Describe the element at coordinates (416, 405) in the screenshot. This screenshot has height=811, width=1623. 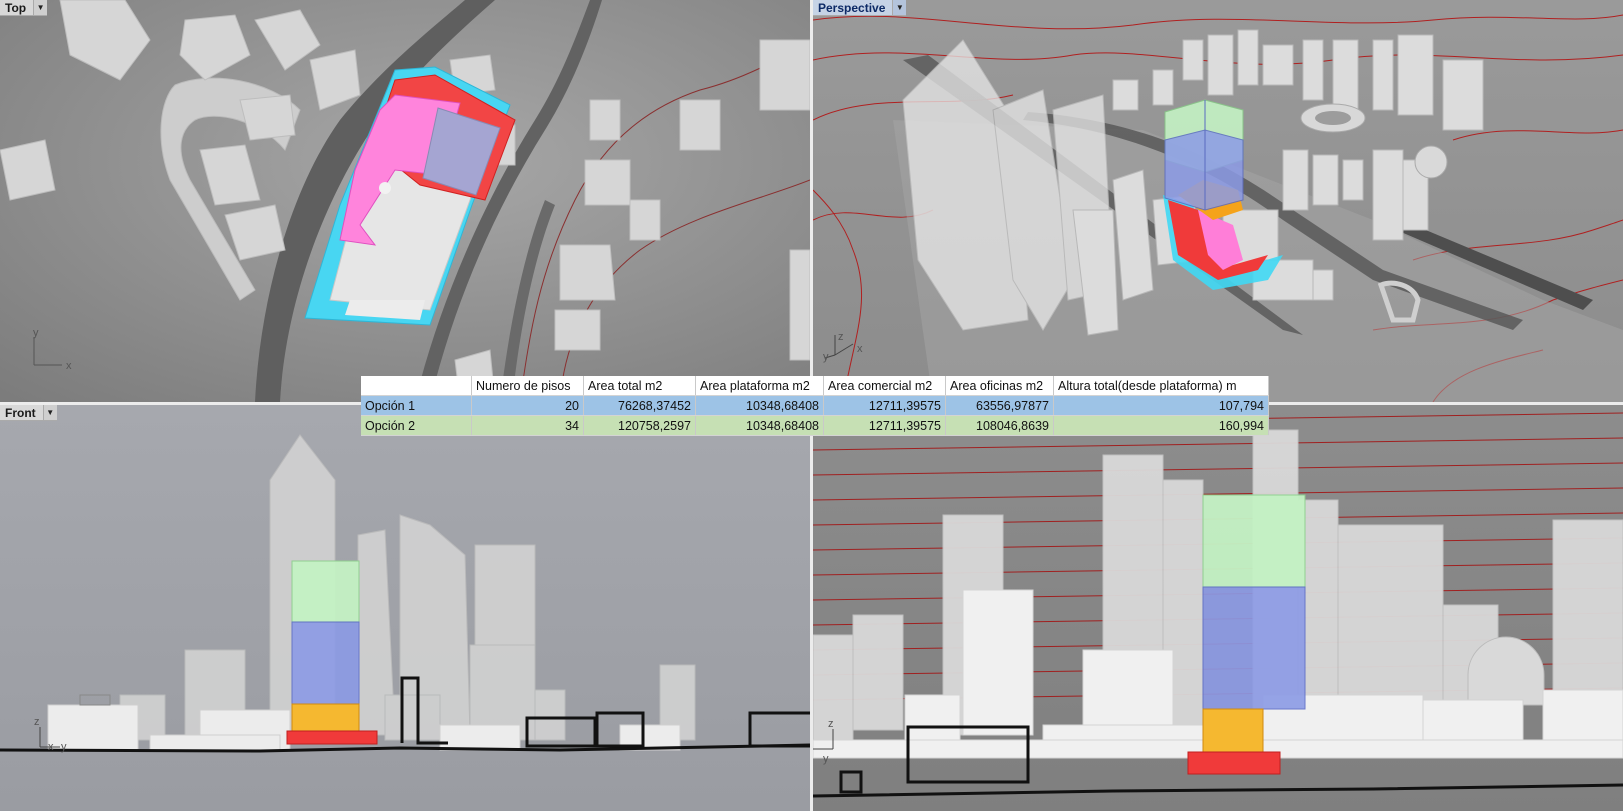
I see `option-label: Opción 1` at that location.